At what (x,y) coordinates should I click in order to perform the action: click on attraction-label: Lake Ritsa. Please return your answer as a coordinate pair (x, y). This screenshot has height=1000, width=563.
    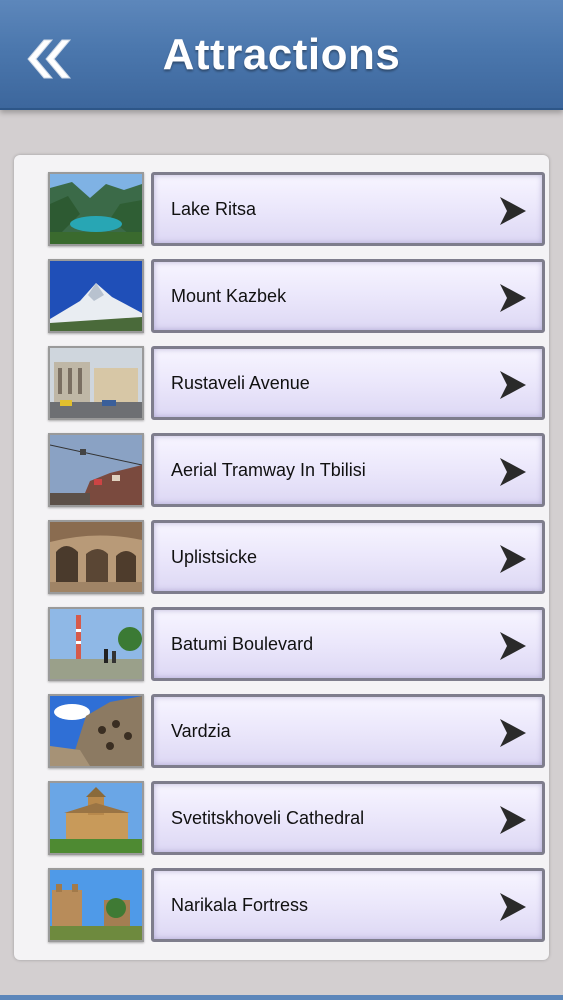
    Looking at the image, I should click on (214, 209).